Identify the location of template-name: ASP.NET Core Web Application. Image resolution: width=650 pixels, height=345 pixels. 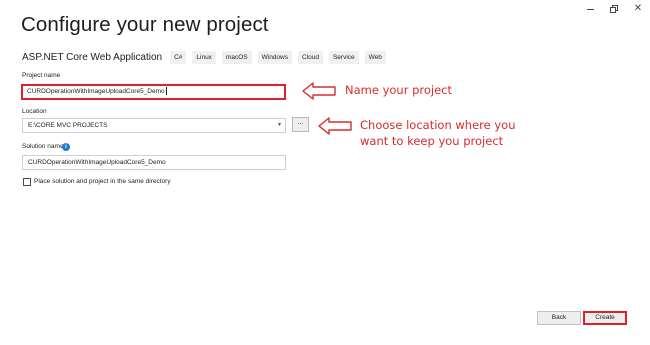
(92, 57).